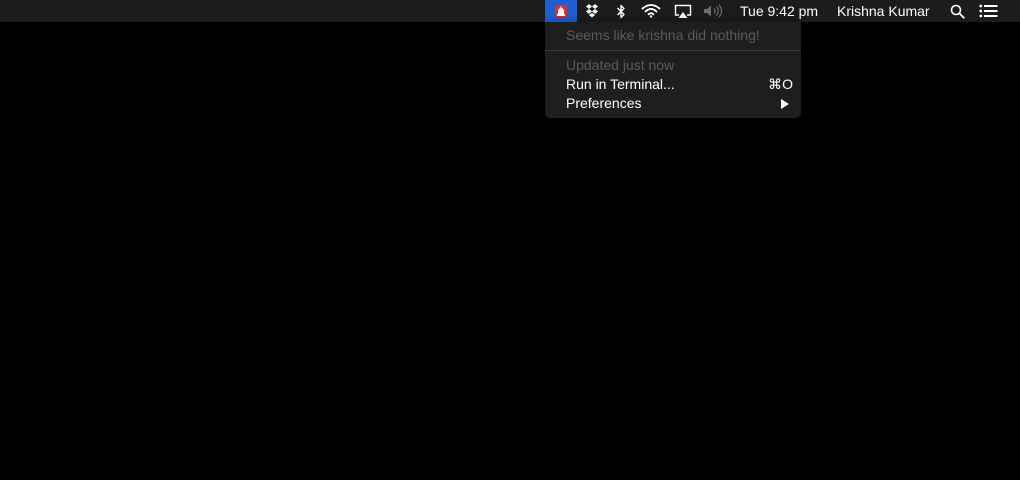  Describe the element at coordinates (673, 50) in the screenshot. I see `menu-separator` at that location.